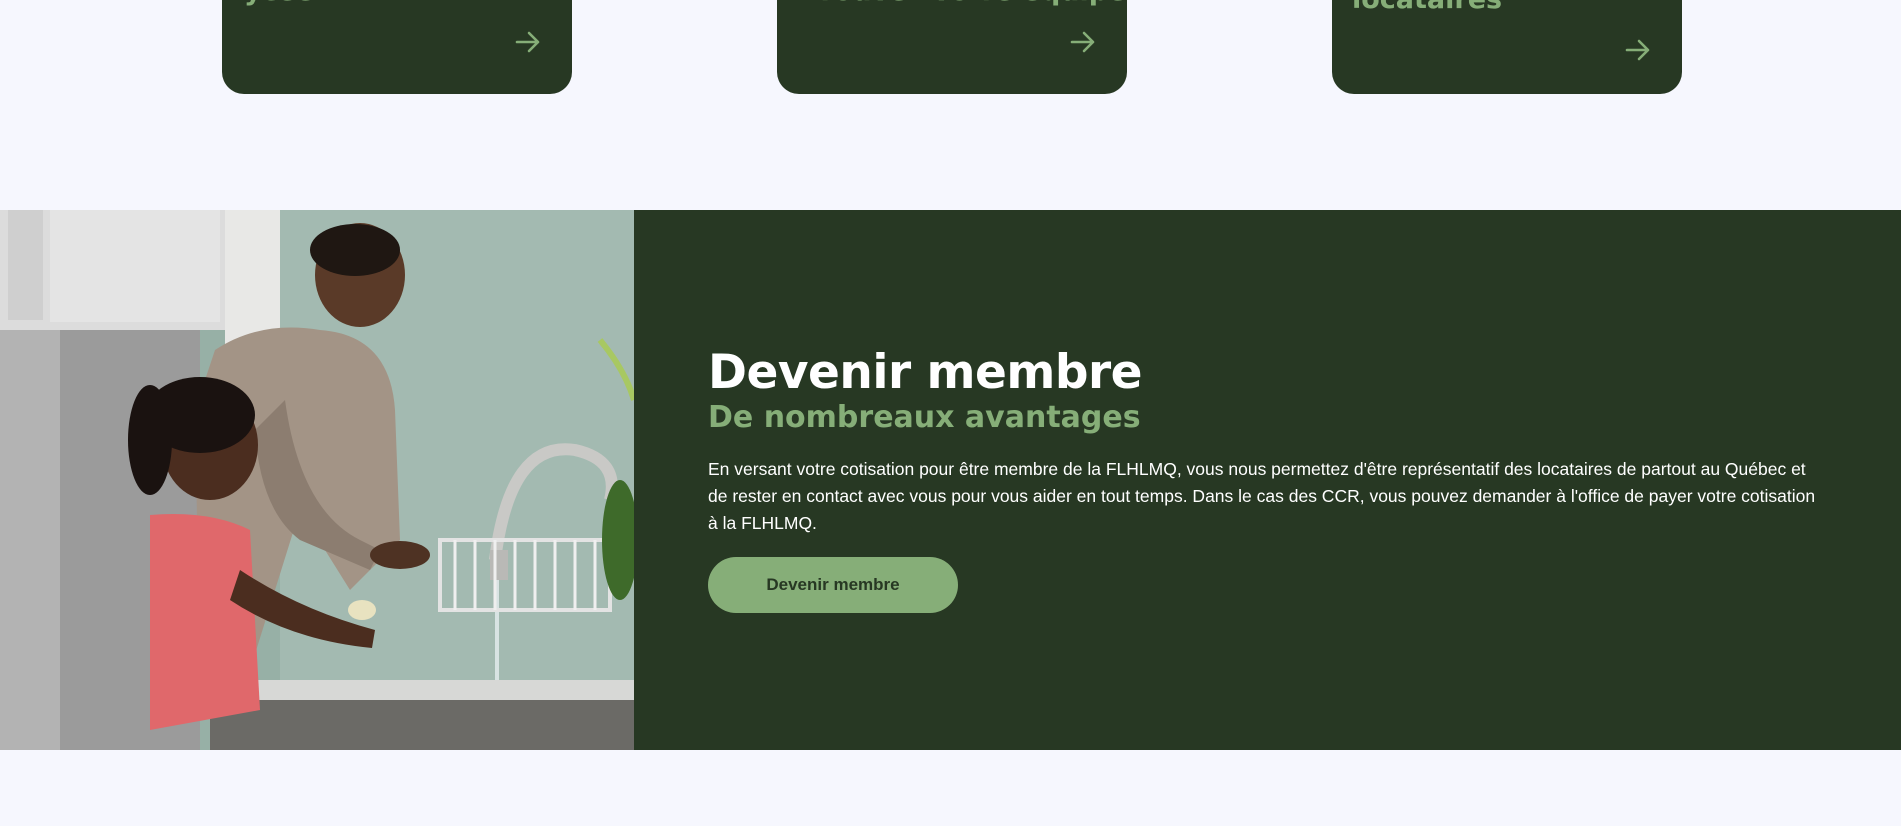 This screenshot has width=1901, height=826. I want to click on card-title: ycee, so click(279, 4).